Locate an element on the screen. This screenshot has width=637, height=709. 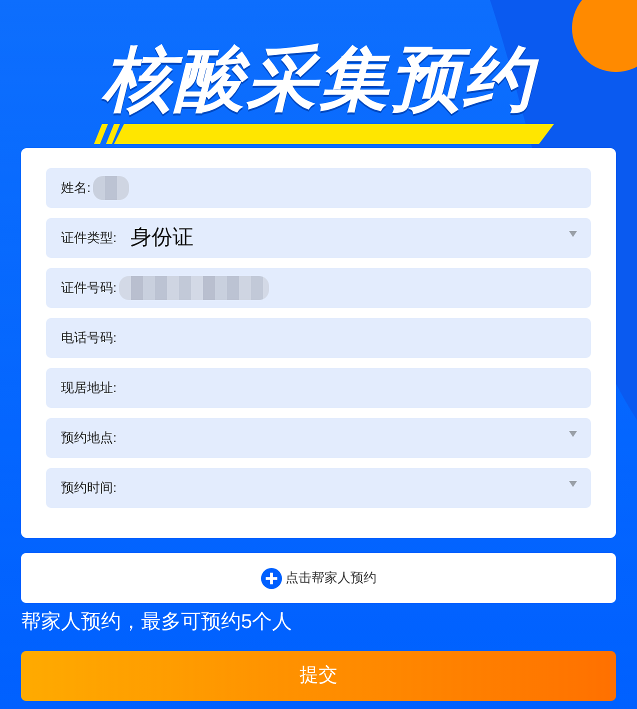
note-text: 帮家人预约，最多可预约5个人 is located at coordinates (156, 622).